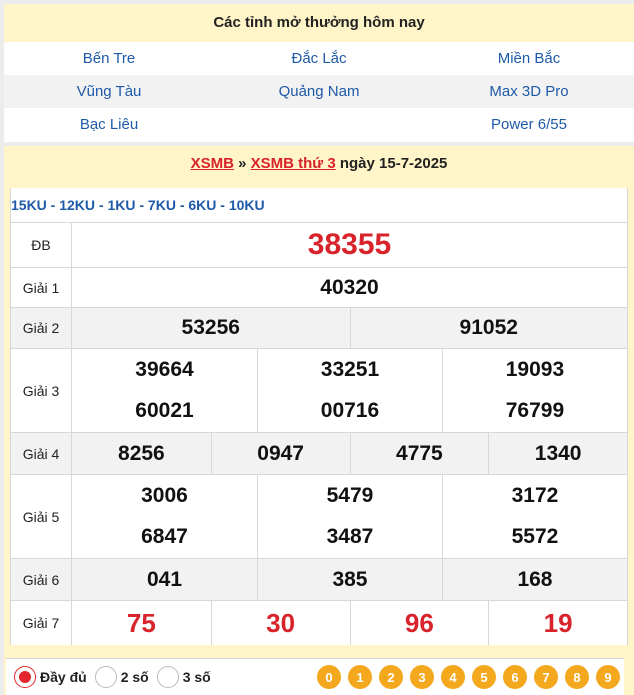 This screenshot has width=634, height=695. What do you see at coordinates (557, 623) in the screenshot?
I see `prize-number: 19` at bounding box center [557, 623].